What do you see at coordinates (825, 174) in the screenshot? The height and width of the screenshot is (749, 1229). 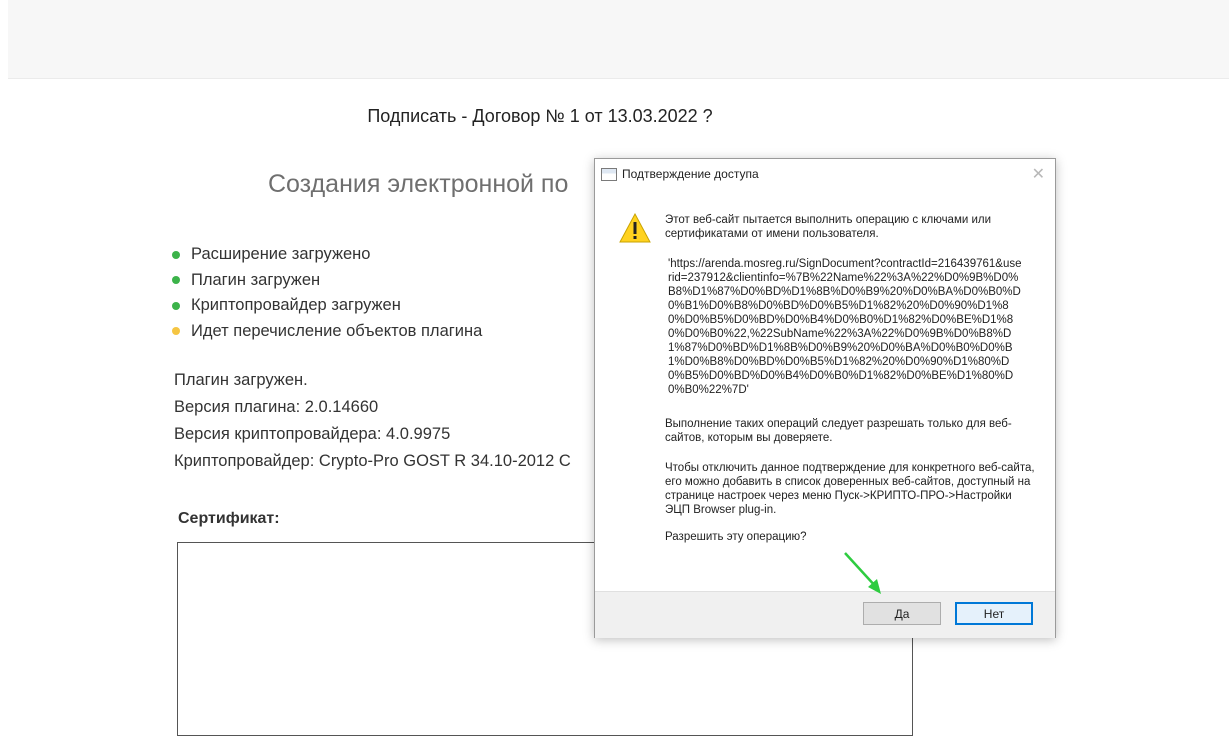 I see `dialog-title-bar: Подтверждение доступа ✕` at bounding box center [825, 174].